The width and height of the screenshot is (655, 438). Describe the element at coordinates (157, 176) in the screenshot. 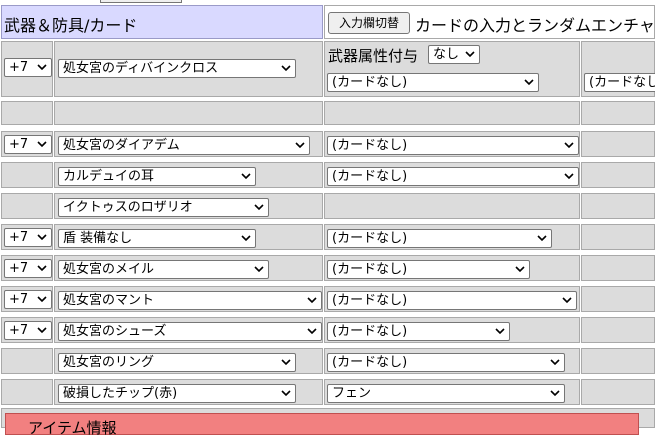

I see `middle-headgear-select: カルデュイの耳` at that location.